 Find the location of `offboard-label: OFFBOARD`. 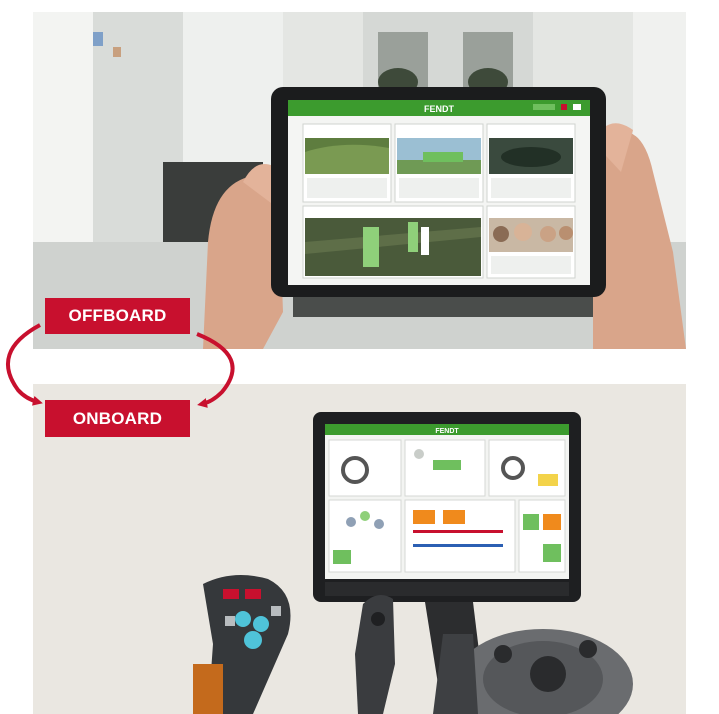

offboard-label: OFFBOARD is located at coordinates (117, 316).